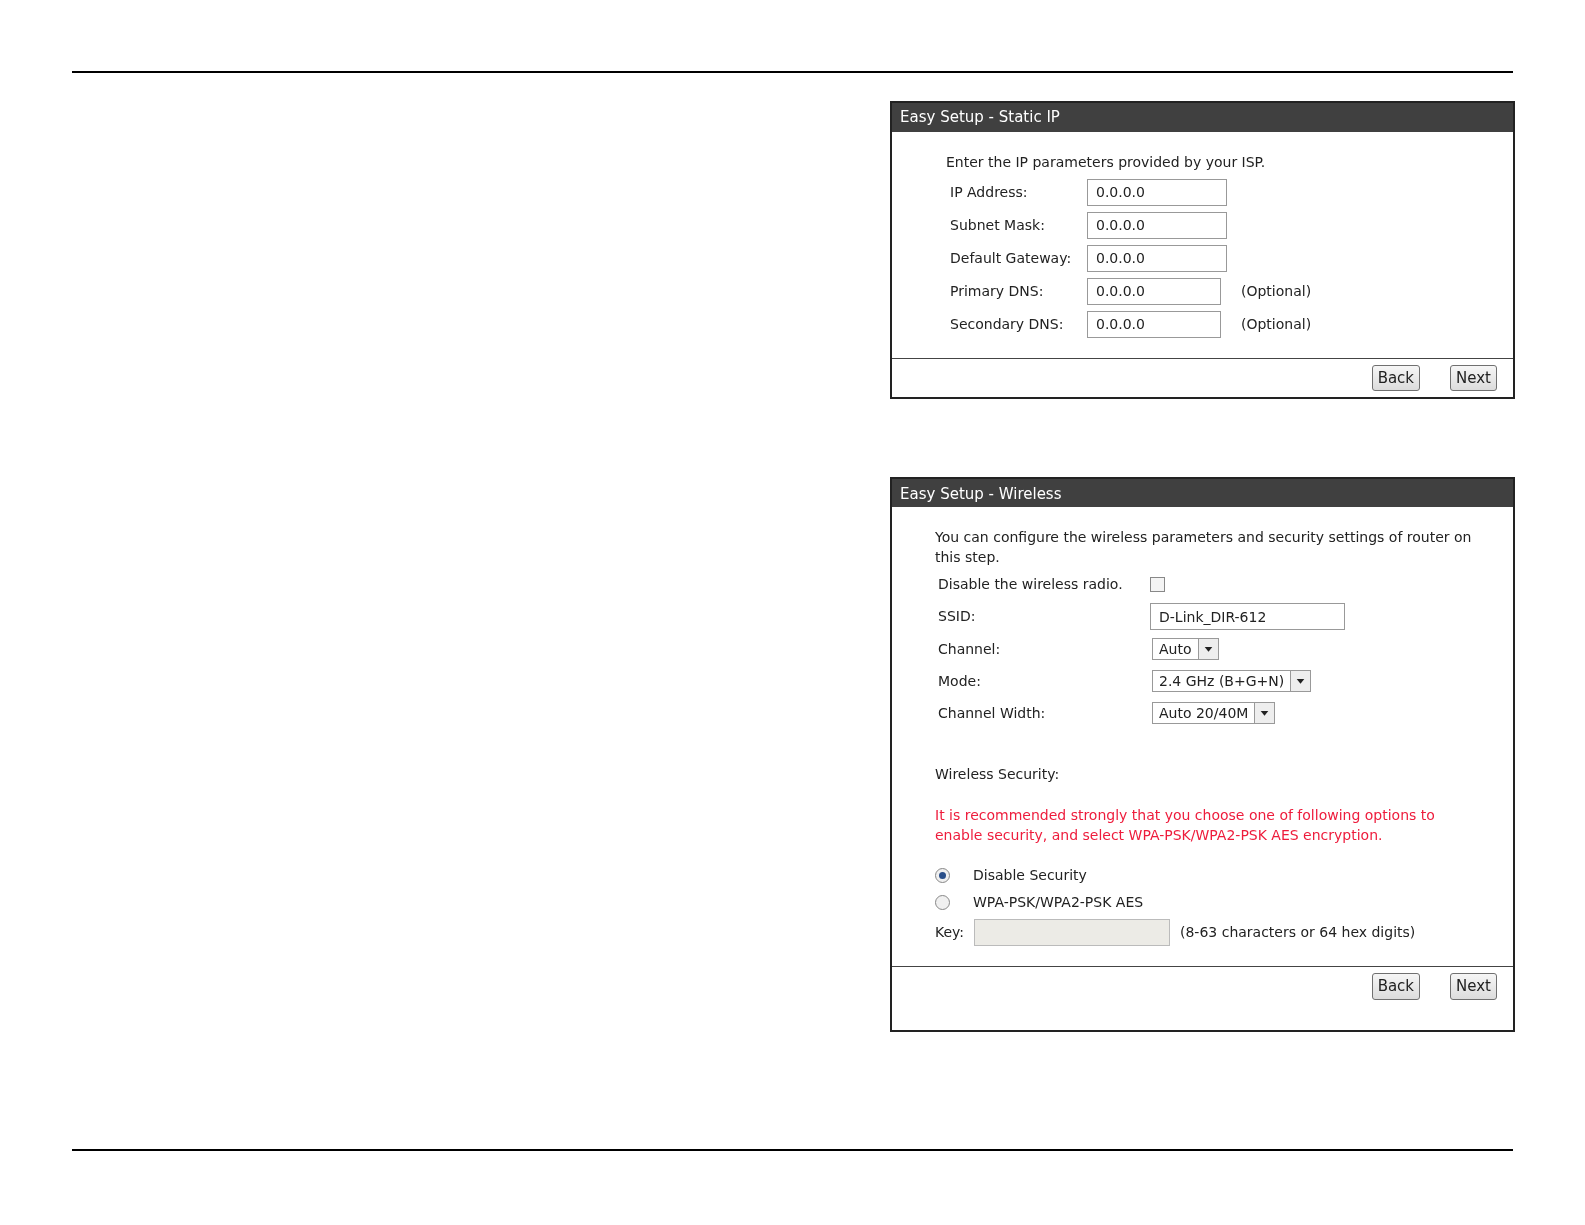  I want to click on intro-text: Enter the IP parameters provided by your ISP., so click(1106, 162).